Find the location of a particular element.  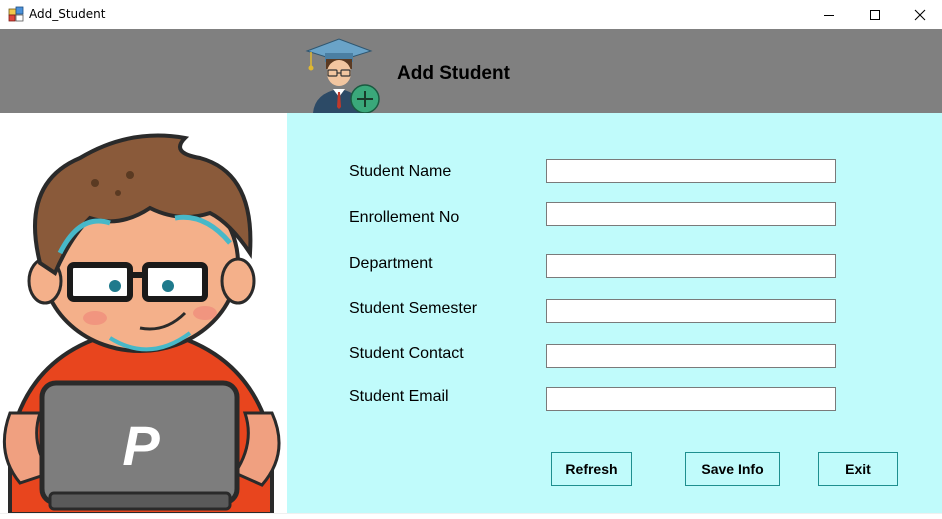

maximize-button is located at coordinates (875, 14).